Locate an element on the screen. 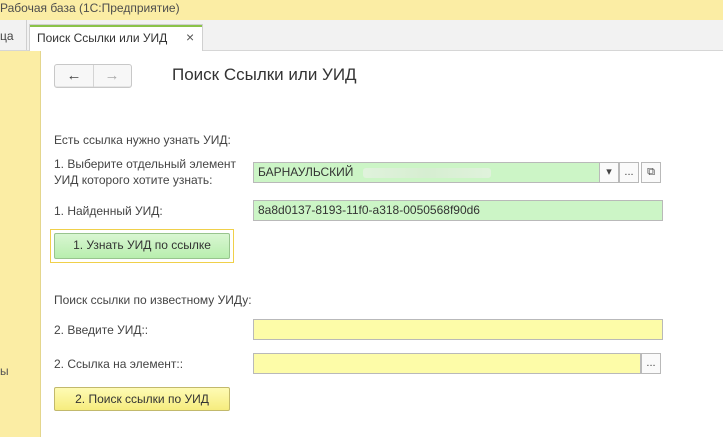 The image size is (723, 437). found-uid-field: 8a8d0137-8193-11f0-a318-0050568f90d6 is located at coordinates (458, 210).